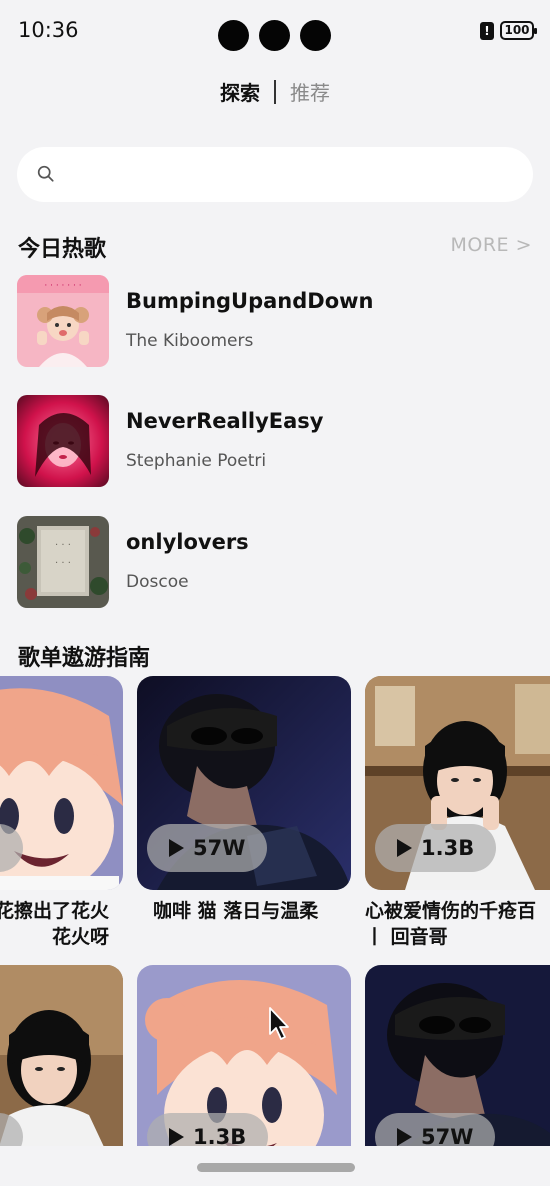  I want to click on play-count: 57W, so click(219, 848).